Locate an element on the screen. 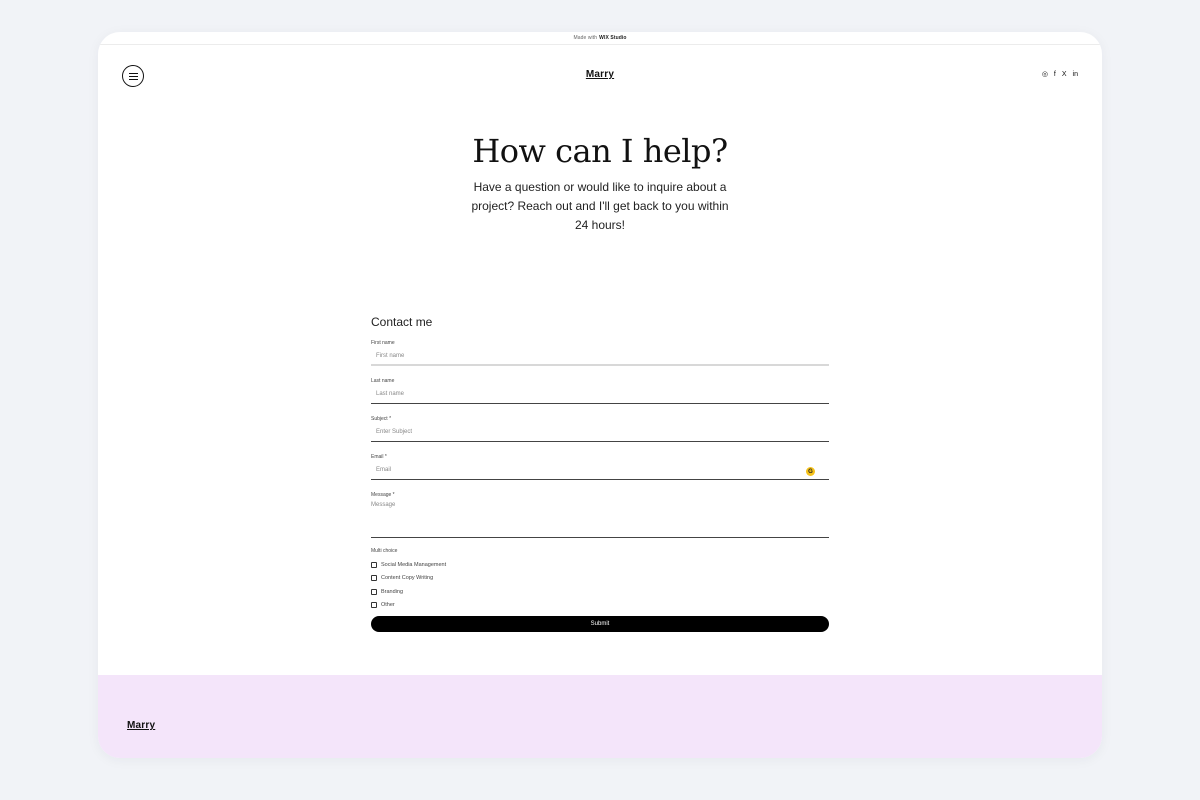  made-with-banner: Made with WIX Studio is located at coordinates (600, 38).